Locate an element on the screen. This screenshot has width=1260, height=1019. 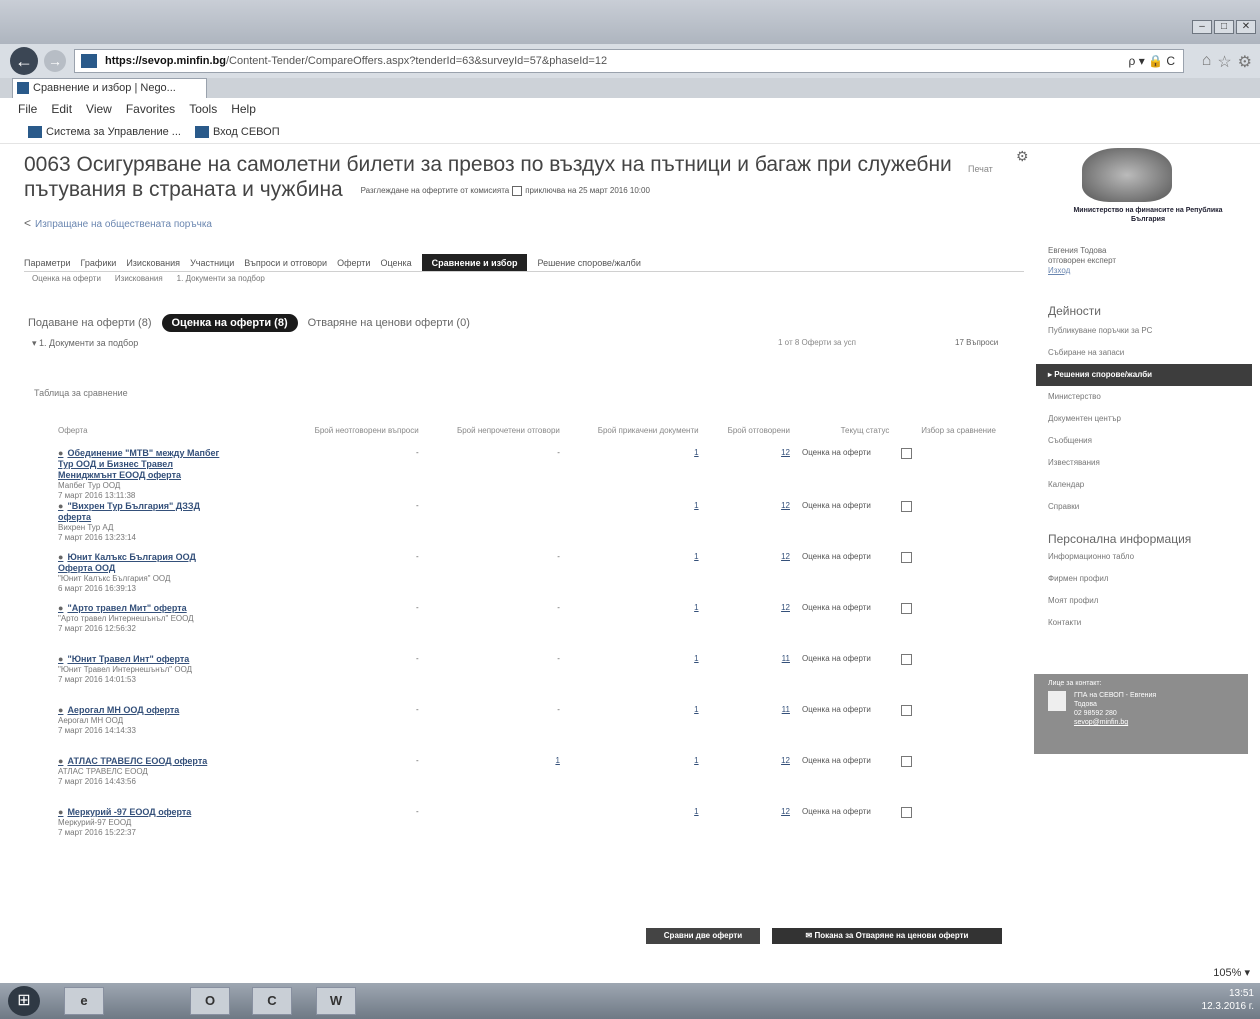
header-unread: Брой непрочетени отговори is located at coordinates (495, 437).